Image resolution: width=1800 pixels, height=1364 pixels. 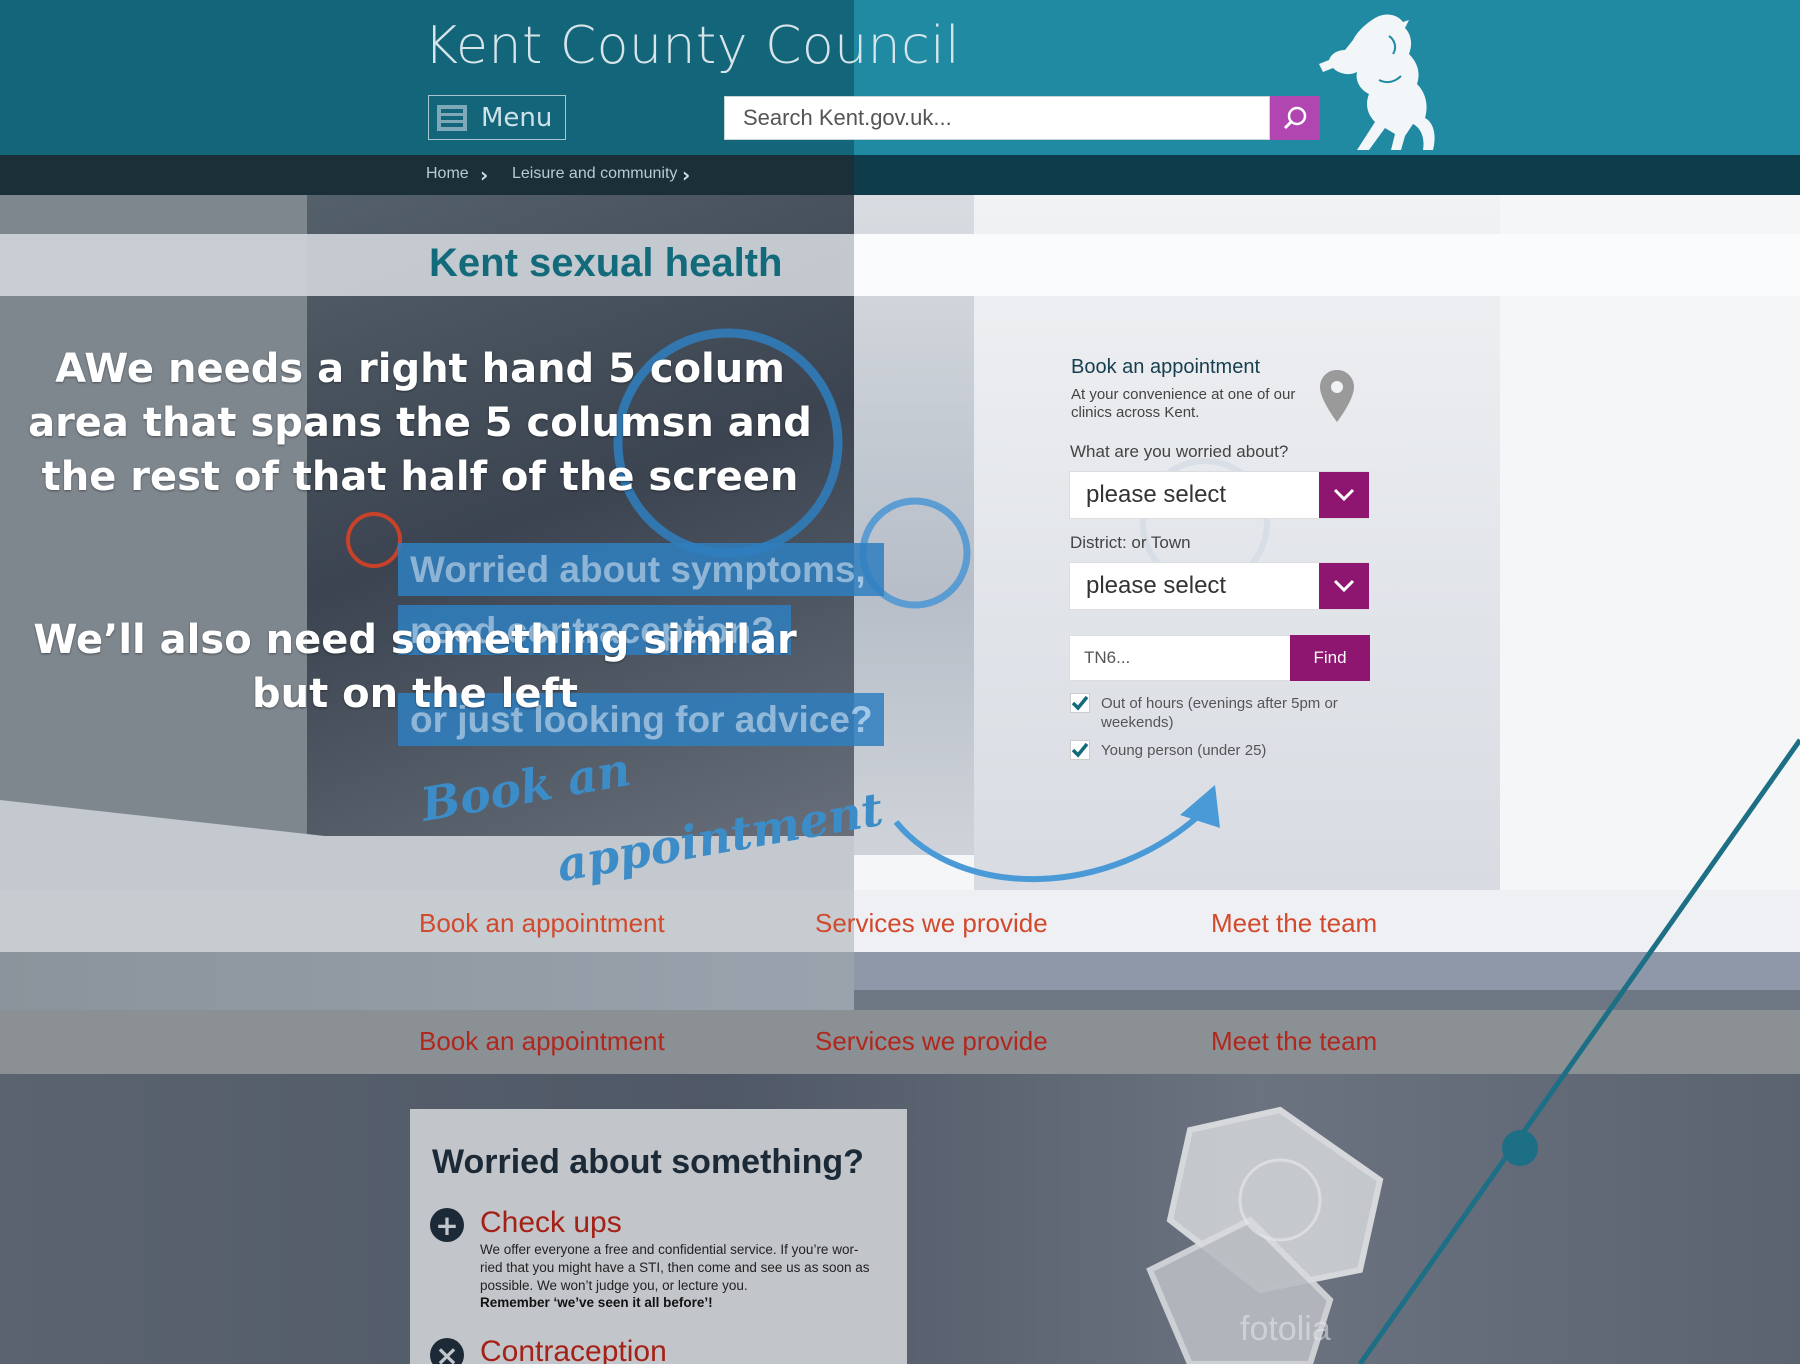 What do you see at coordinates (692, 46) in the screenshot?
I see `site-title: Kent County Council` at bounding box center [692, 46].